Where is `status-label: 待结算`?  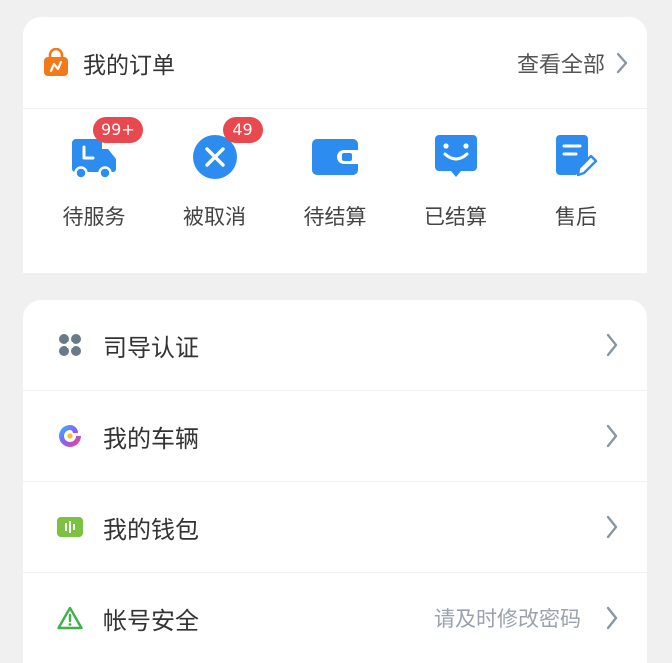
status-label: 待结算 is located at coordinates (335, 217).